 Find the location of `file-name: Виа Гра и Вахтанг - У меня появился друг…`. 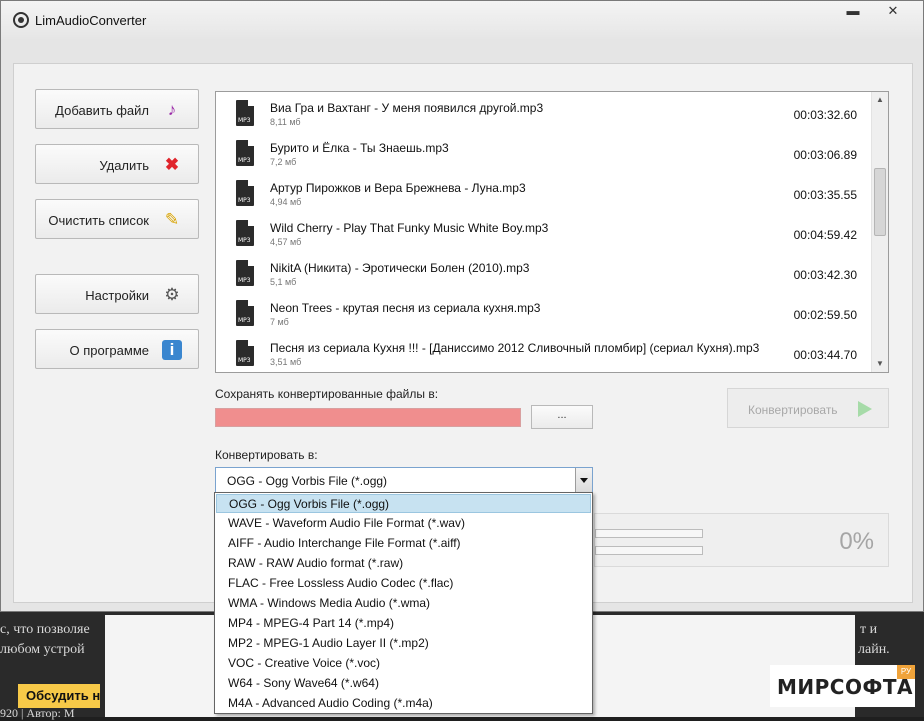

file-name: Виа Гра и Вахтанг - У меня появился друг… is located at coordinates (407, 108).